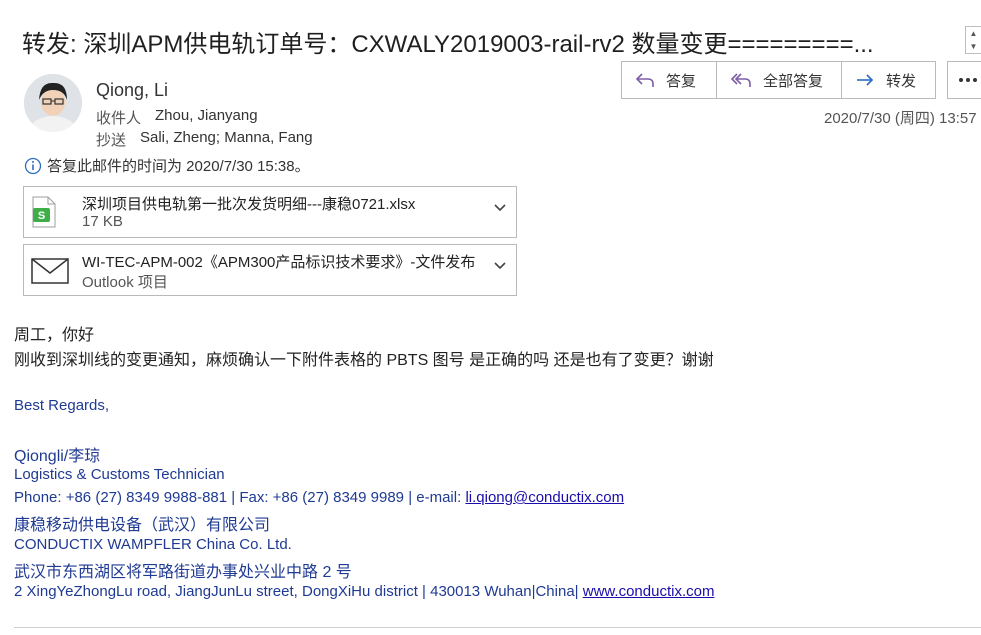  I want to click on forward-button: 转发, so click(888, 80).